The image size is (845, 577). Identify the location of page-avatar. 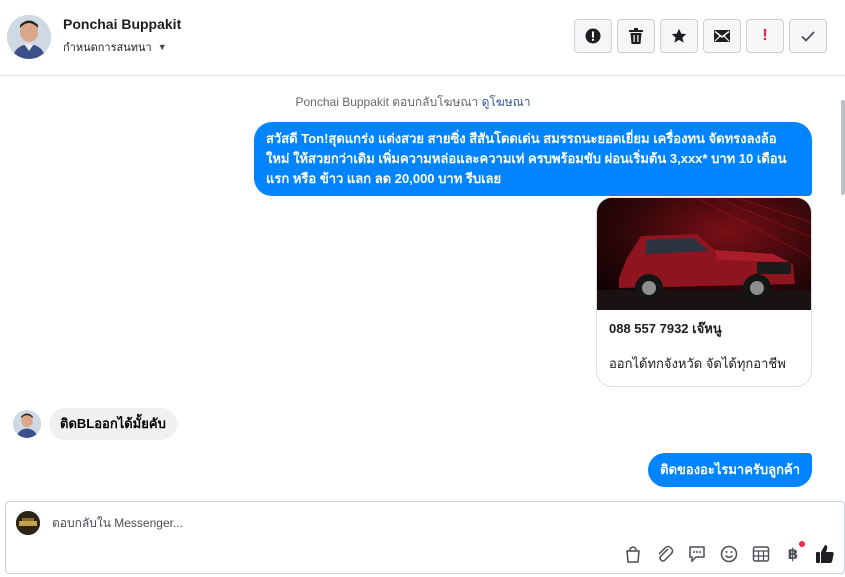
(28, 523).